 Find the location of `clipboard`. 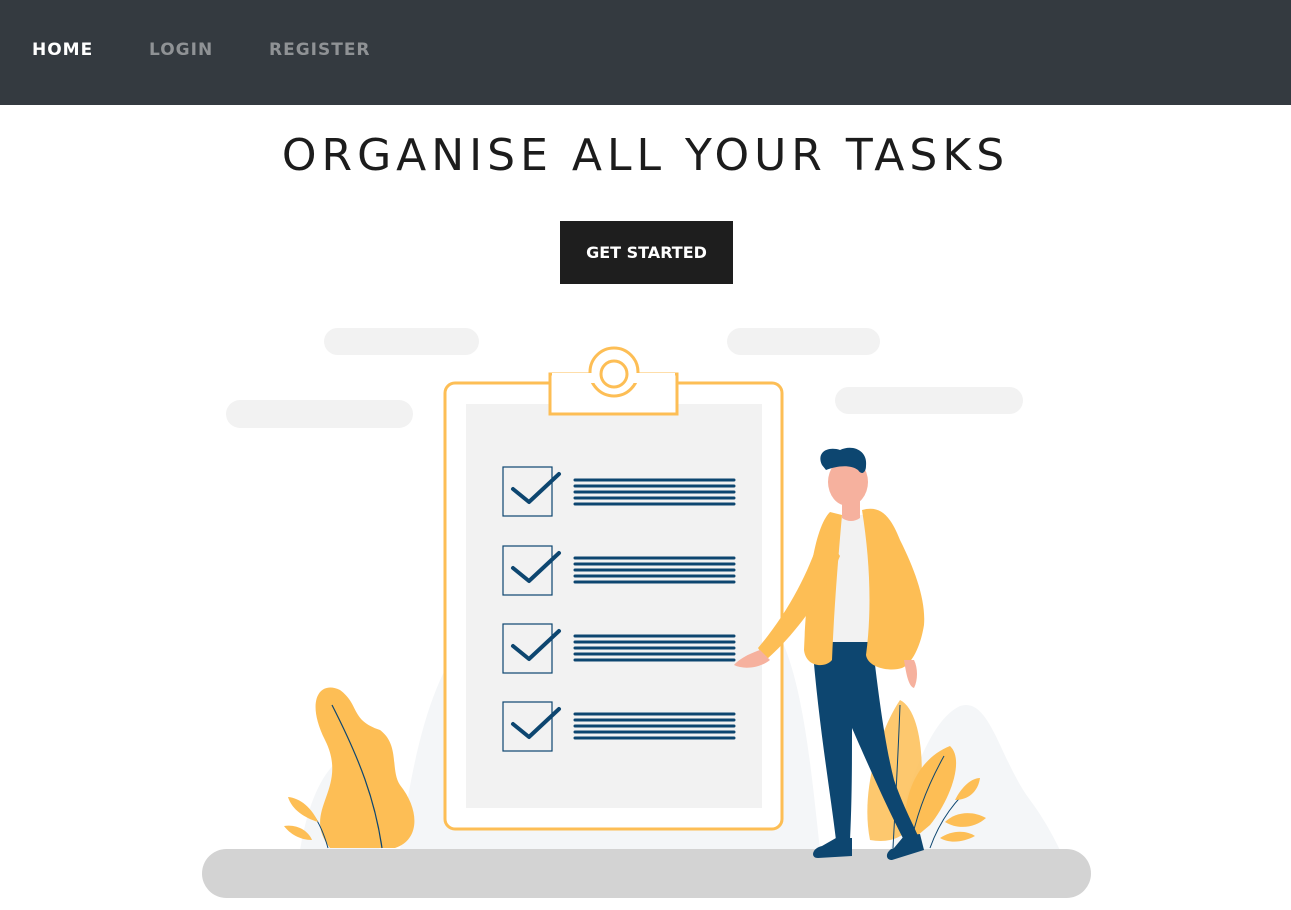

clipboard is located at coordinates (613, 588).